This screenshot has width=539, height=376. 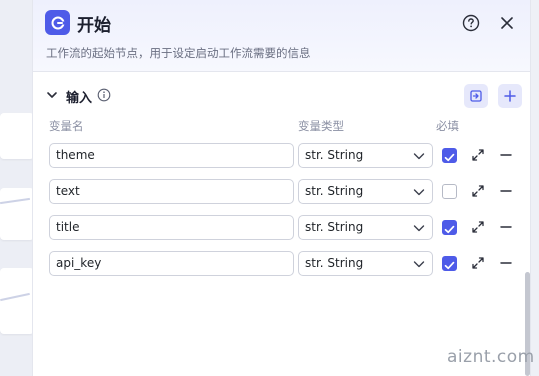 I want to click on help-button, so click(x=471, y=23).